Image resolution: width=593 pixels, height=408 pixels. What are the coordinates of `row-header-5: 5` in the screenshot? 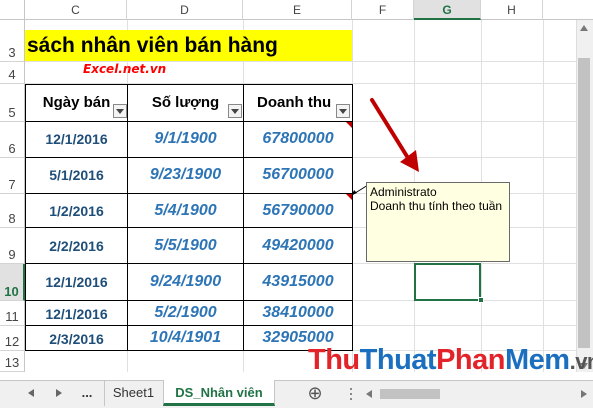 It's located at (12, 103).